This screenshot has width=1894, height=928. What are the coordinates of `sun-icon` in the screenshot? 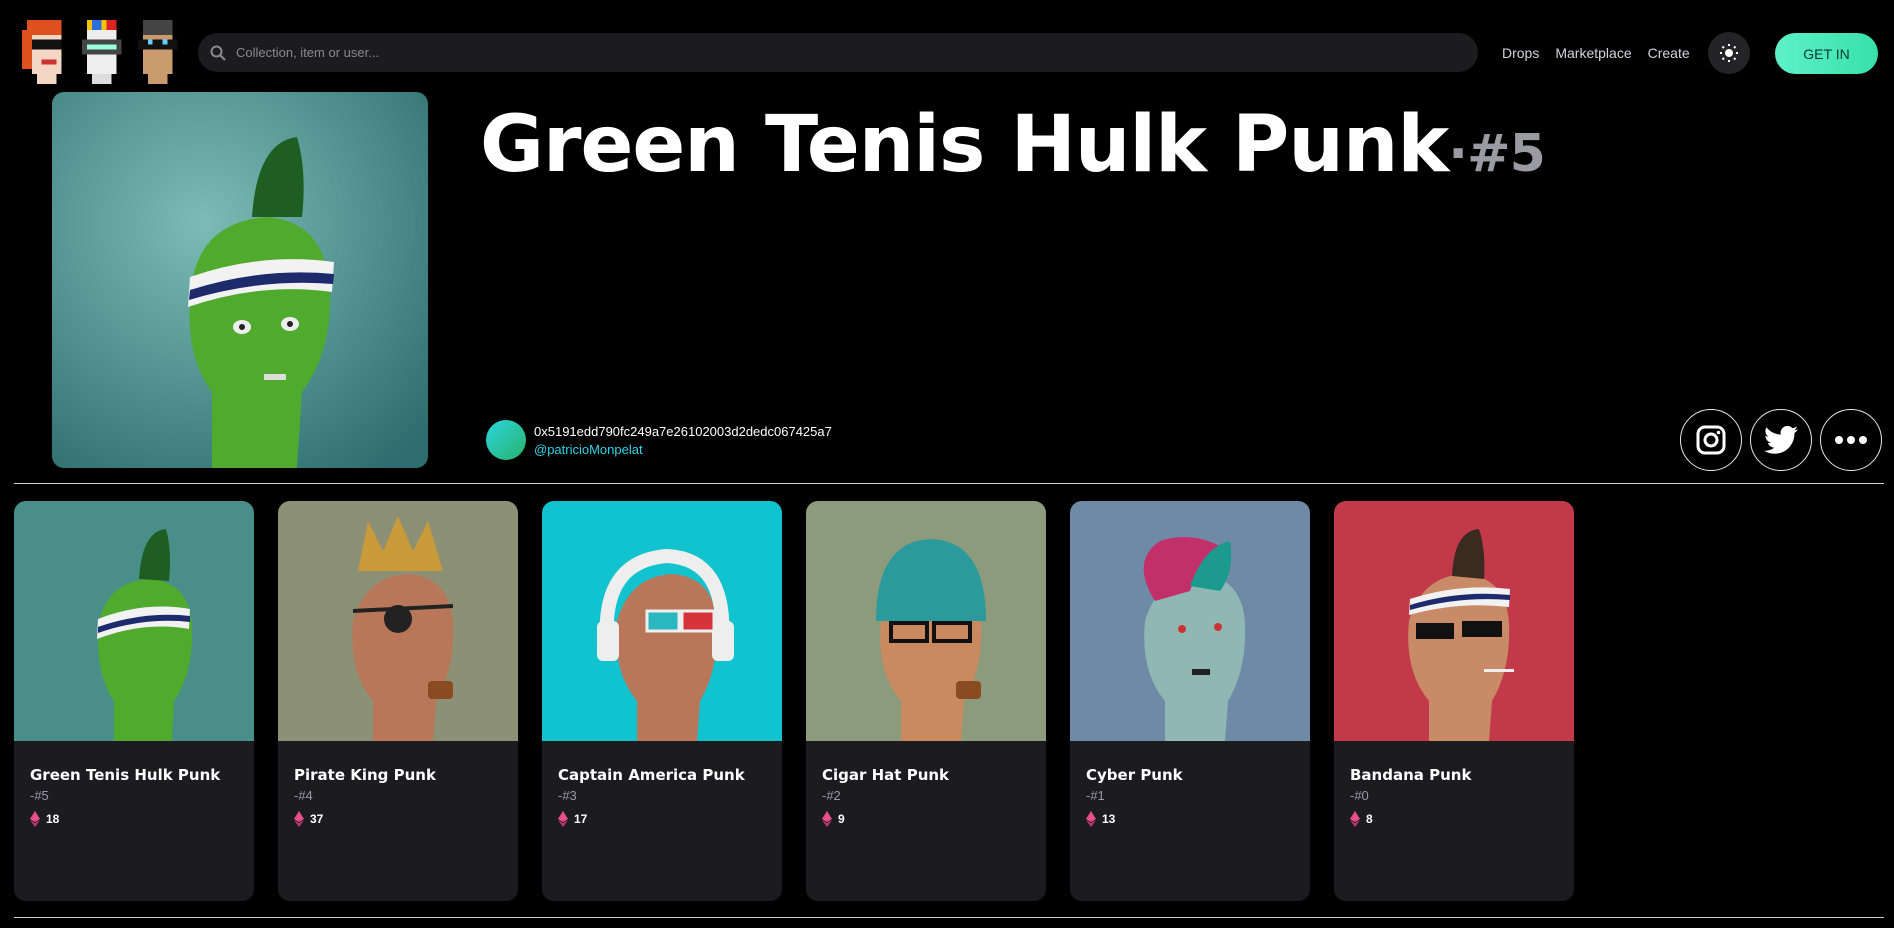 It's located at (1729, 53).